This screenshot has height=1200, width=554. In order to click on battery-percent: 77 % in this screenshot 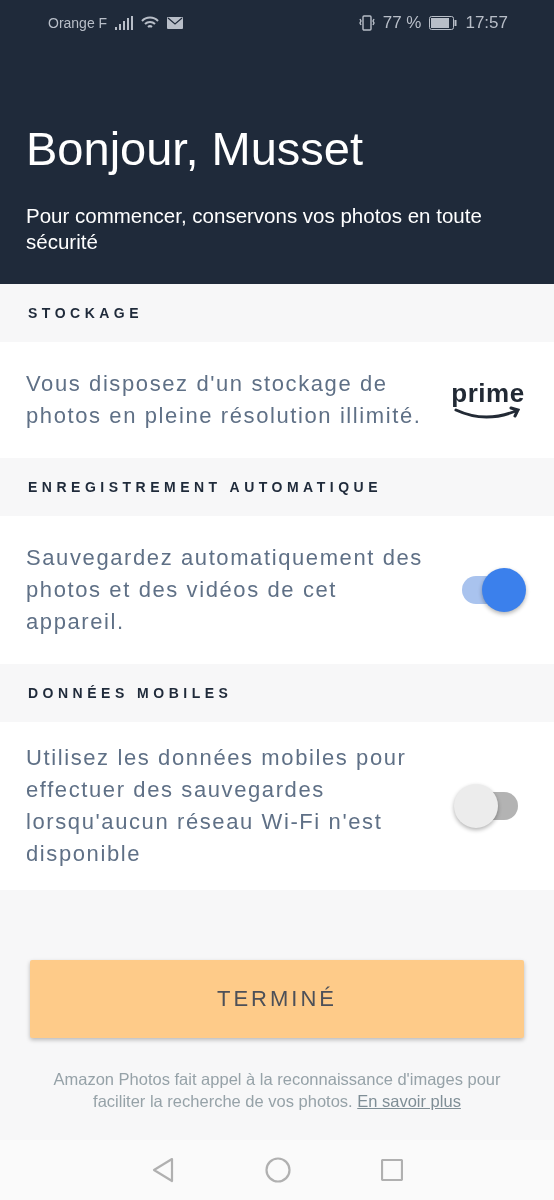, I will do `click(402, 22)`.